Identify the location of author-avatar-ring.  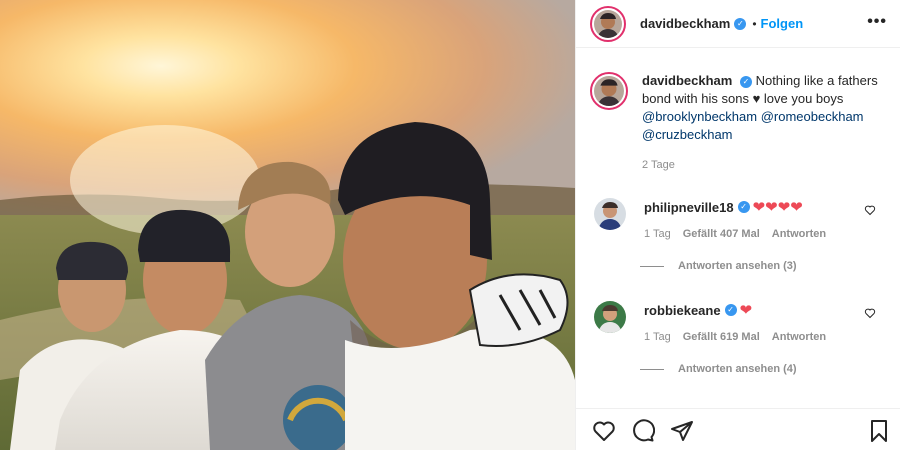
(608, 23).